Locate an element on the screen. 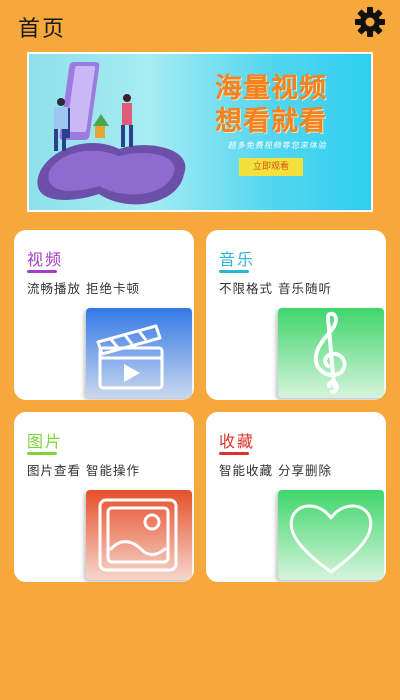 The image size is (400, 700). clapperboard-icon is located at coordinates (130, 357).